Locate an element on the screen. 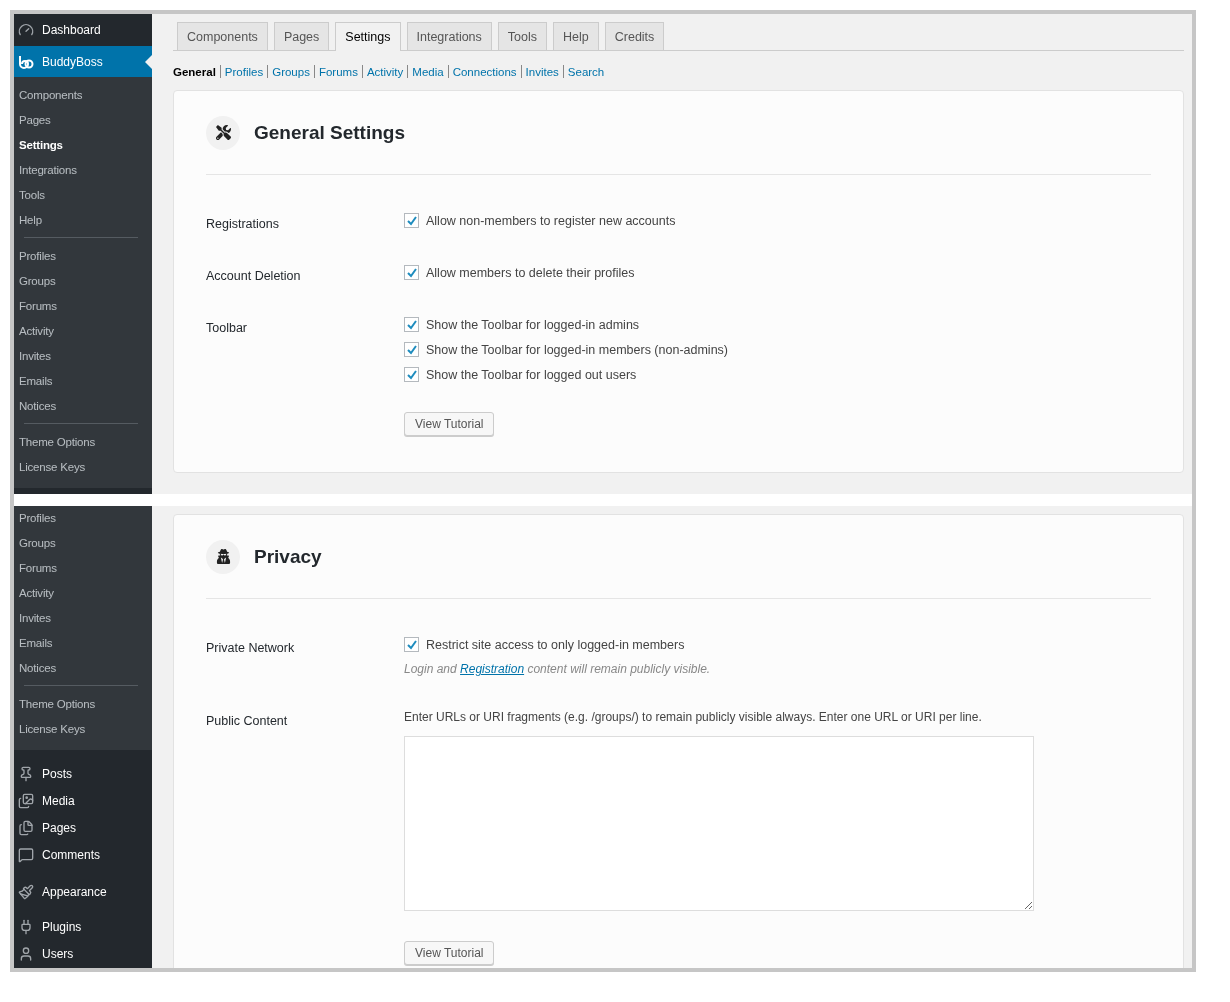 This screenshot has height=1002, width=1230. media-icon is located at coordinates (26, 800).